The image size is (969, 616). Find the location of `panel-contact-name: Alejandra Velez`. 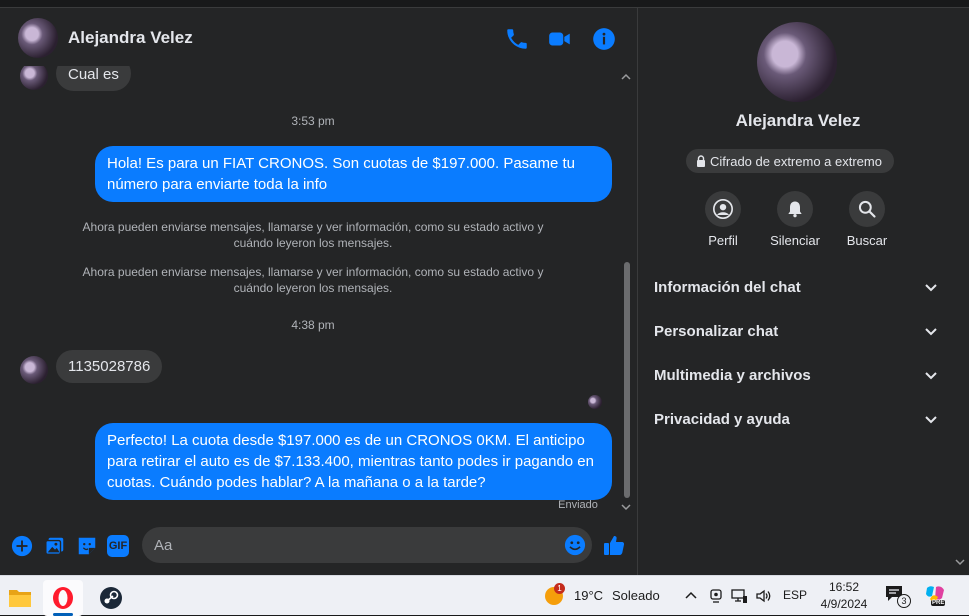

panel-contact-name: Alejandra Velez is located at coordinates (798, 120).